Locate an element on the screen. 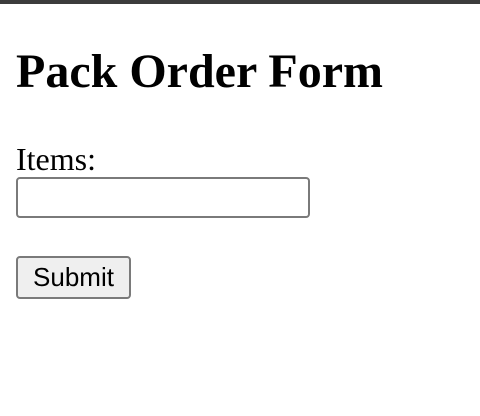 The image size is (480, 416). page-title: Pack Order Form is located at coordinates (200, 71).